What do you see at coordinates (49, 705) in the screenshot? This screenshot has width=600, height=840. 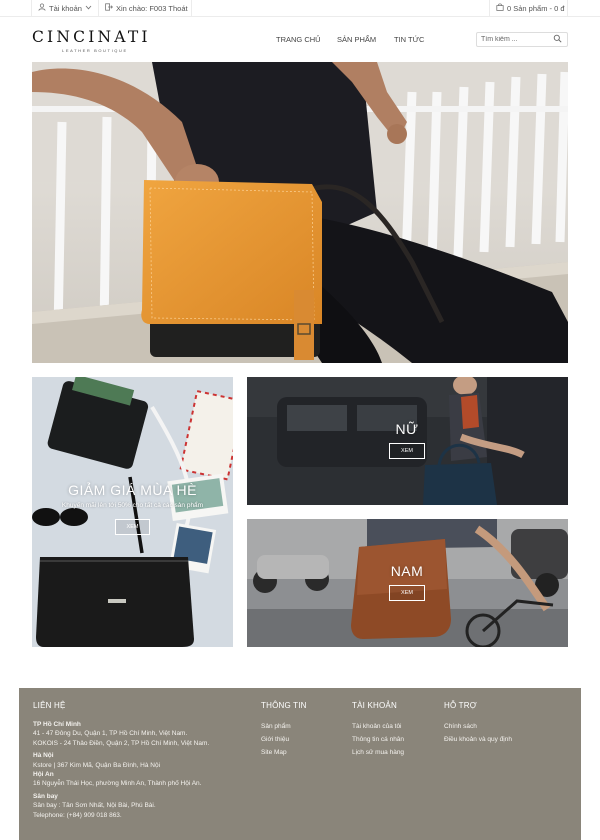 I see `footer-contact-heading: LIÊN HỆ` at bounding box center [49, 705].